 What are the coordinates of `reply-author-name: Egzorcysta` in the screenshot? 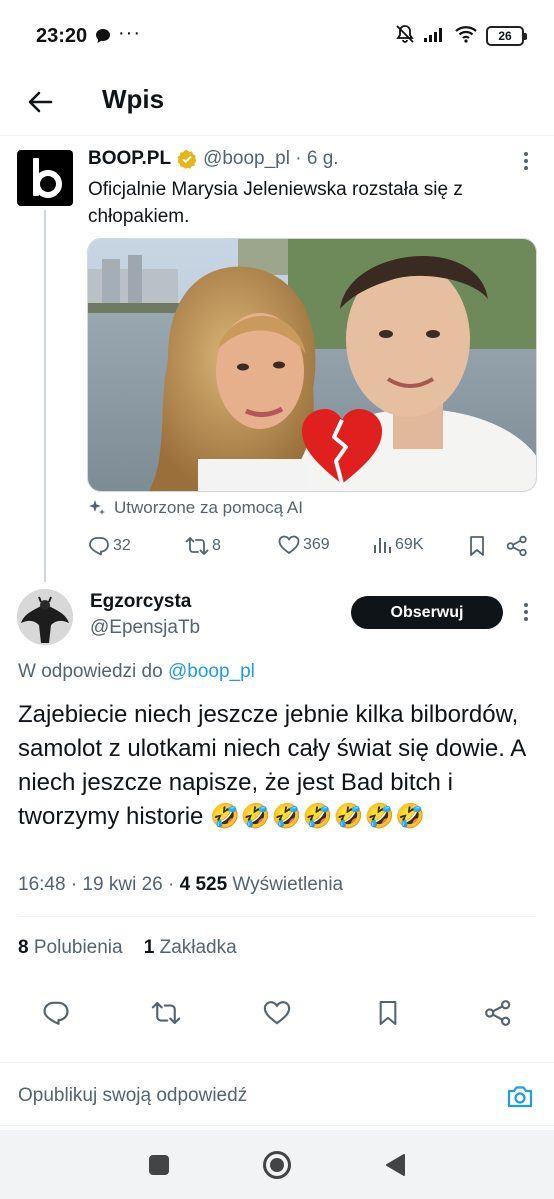 It's located at (140, 602).